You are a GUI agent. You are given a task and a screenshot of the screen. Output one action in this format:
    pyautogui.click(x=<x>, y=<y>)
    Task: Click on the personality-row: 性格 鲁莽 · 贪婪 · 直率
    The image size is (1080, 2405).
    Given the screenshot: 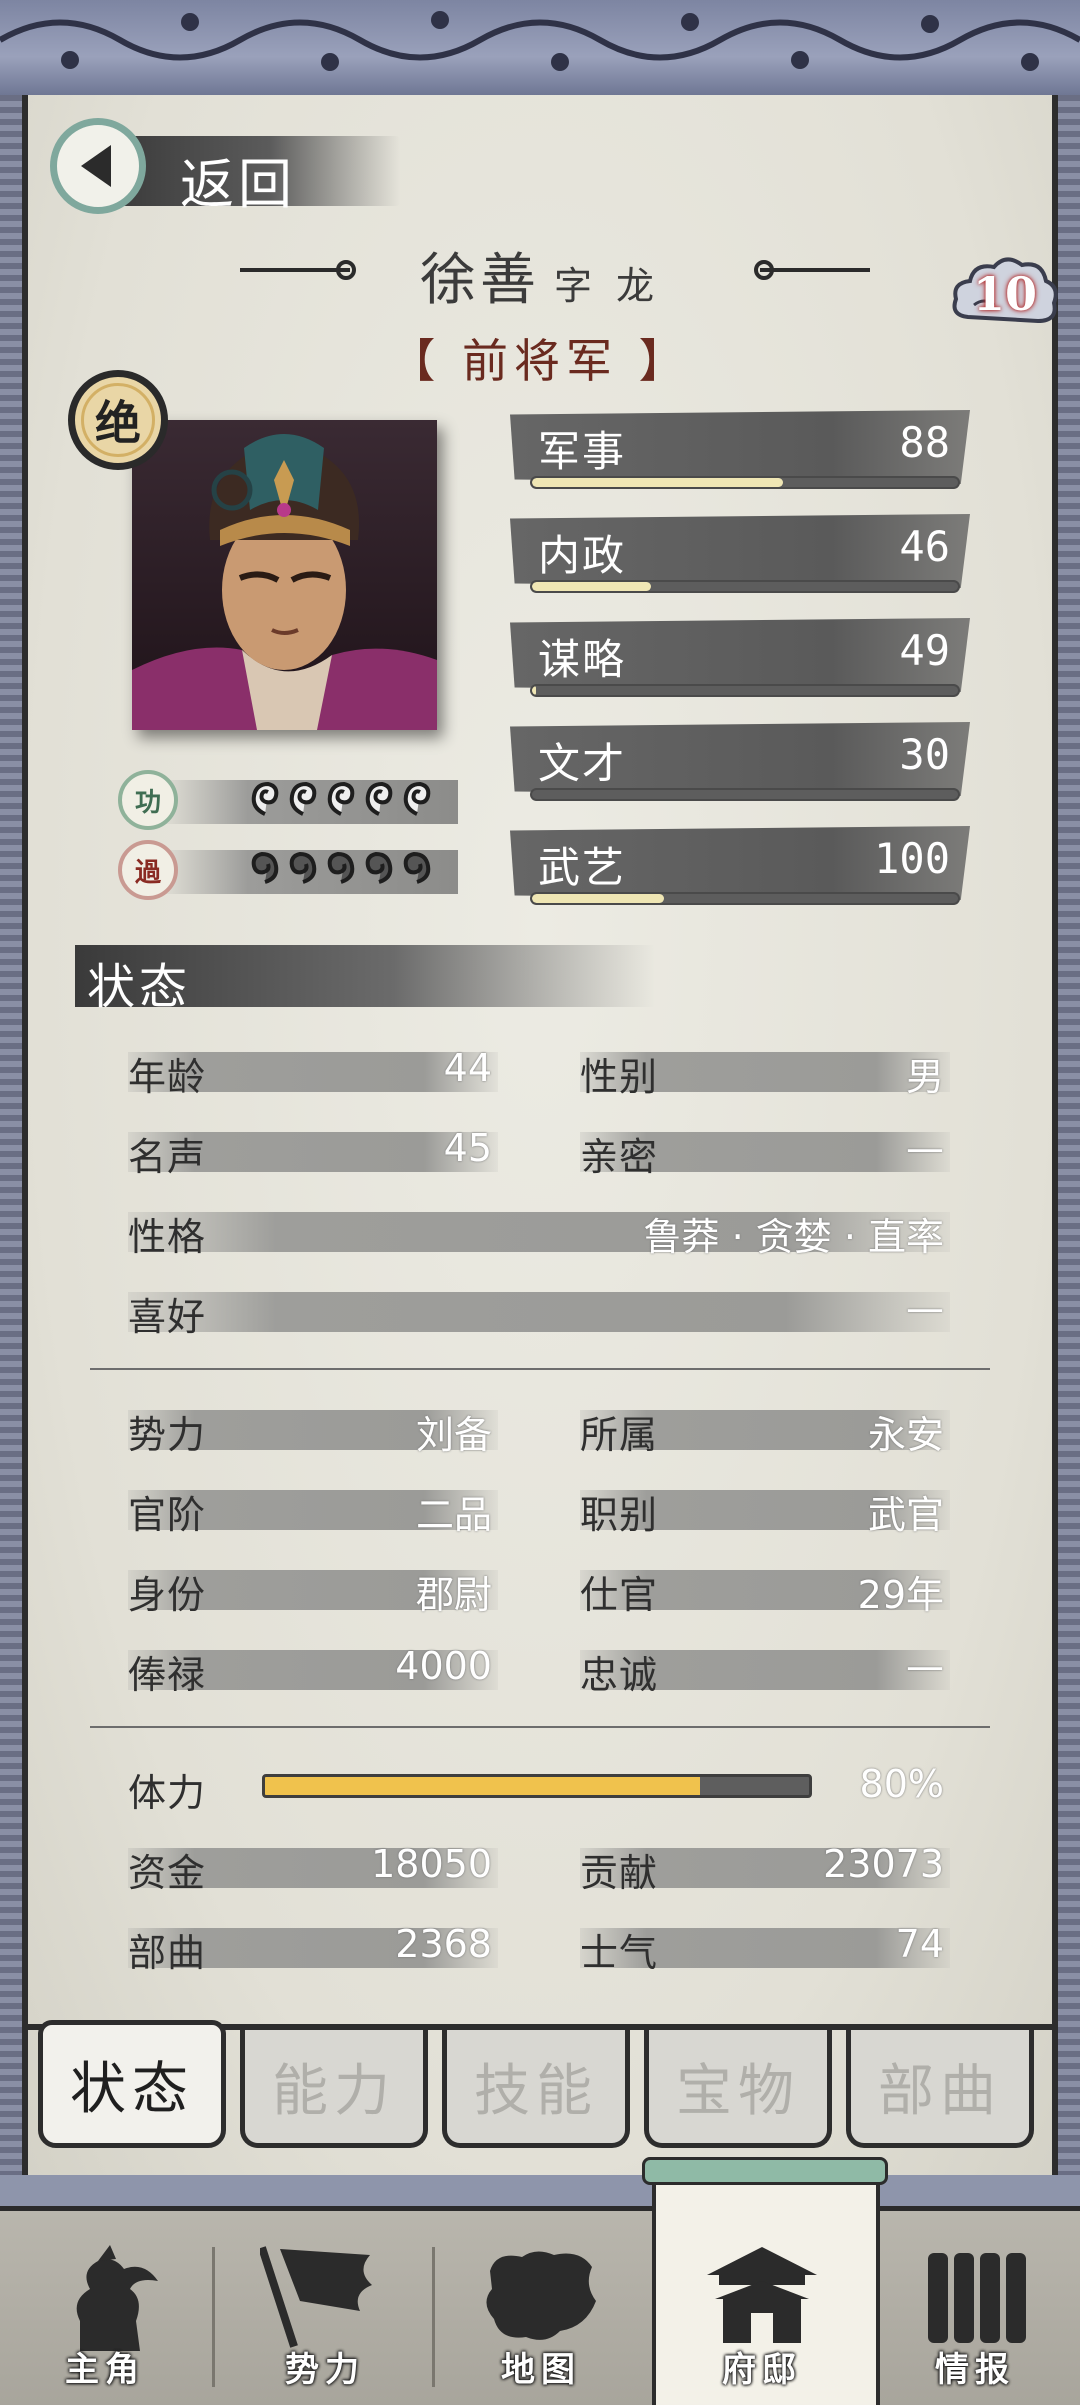 What is the action you would take?
    pyautogui.click(x=539, y=1232)
    